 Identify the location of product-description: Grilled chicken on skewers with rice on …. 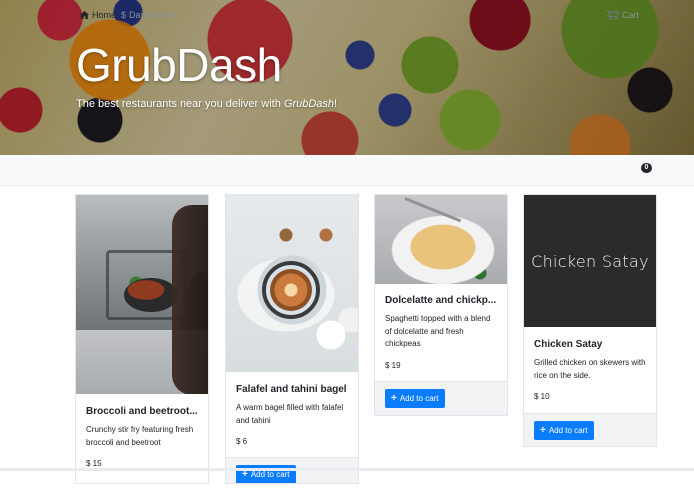
(590, 369).